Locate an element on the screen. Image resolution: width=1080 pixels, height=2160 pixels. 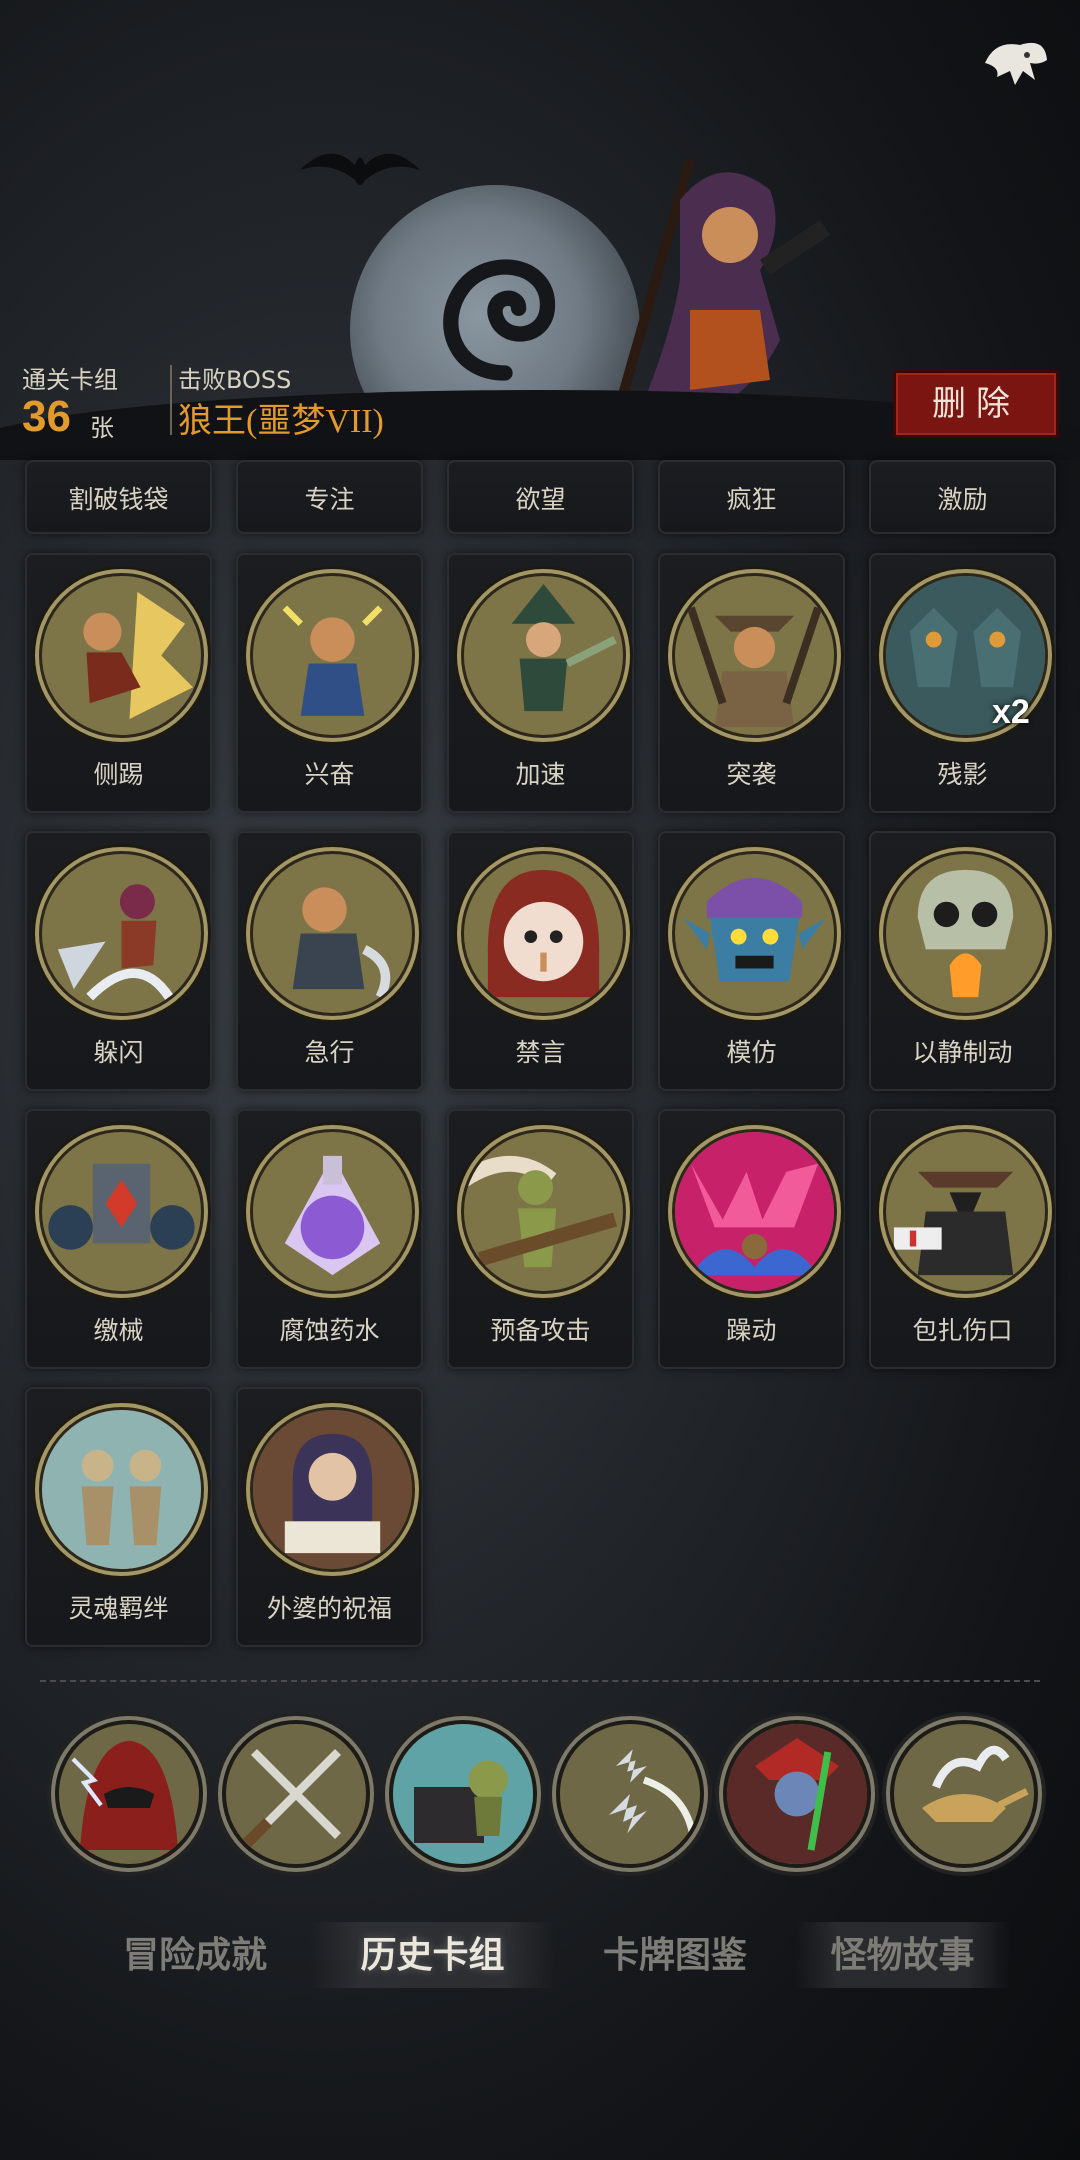
card-name: 模仿 is located at coordinates (751, 1052).